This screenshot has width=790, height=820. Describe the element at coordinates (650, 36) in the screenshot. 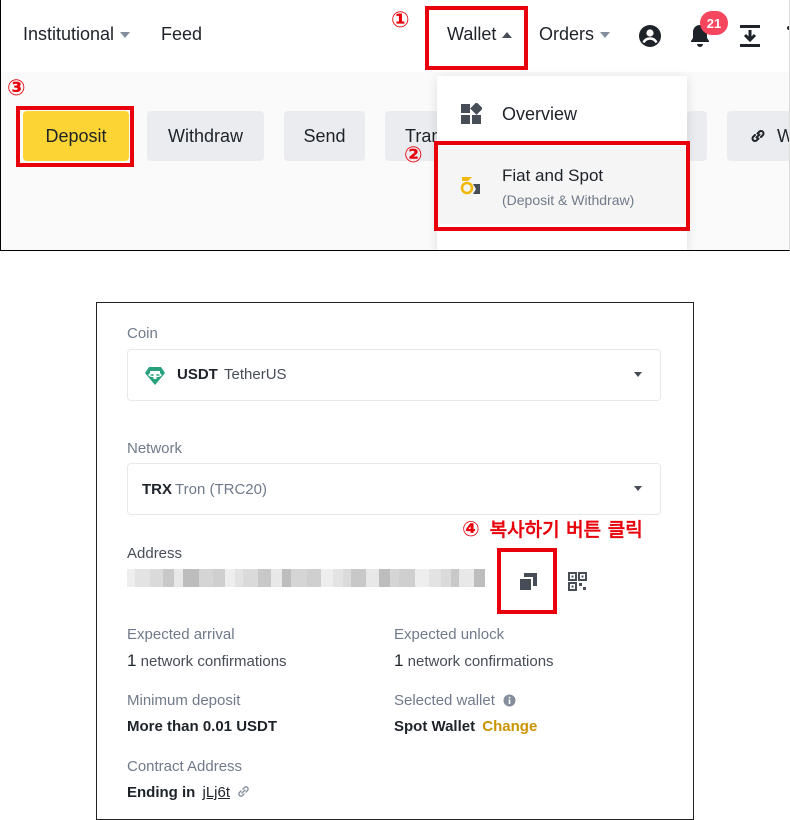

I see `user-icon` at that location.